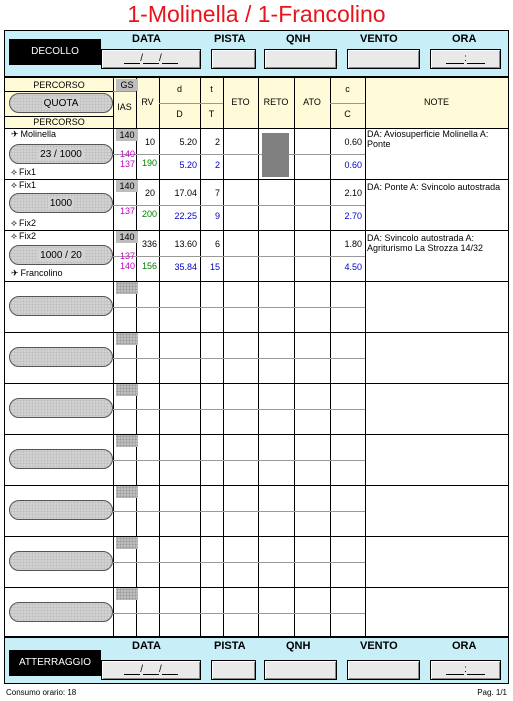 The height and width of the screenshot is (701, 513). What do you see at coordinates (353, 216) in the screenshot?
I see `leg2-C: 2.70` at bounding box center [353, 216].